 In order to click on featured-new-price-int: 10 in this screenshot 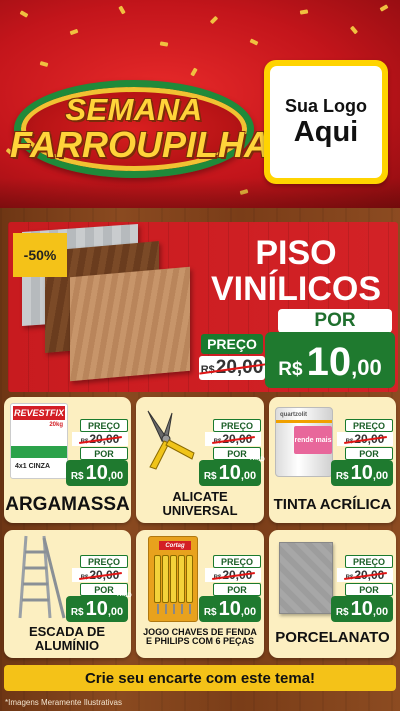, I will do `click(329, 362)`.